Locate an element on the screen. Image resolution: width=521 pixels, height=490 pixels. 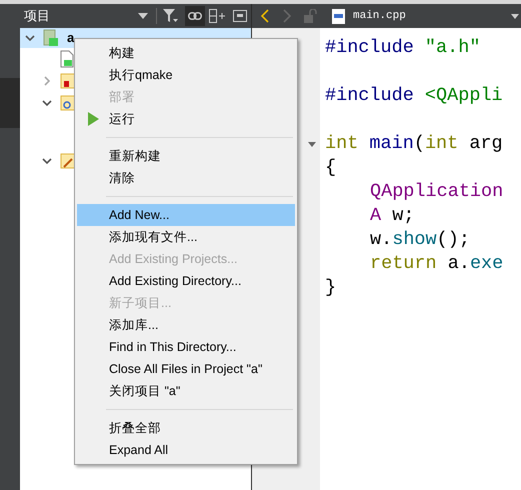
code-line: #include <QAppli is located at coordinates (414, 96).